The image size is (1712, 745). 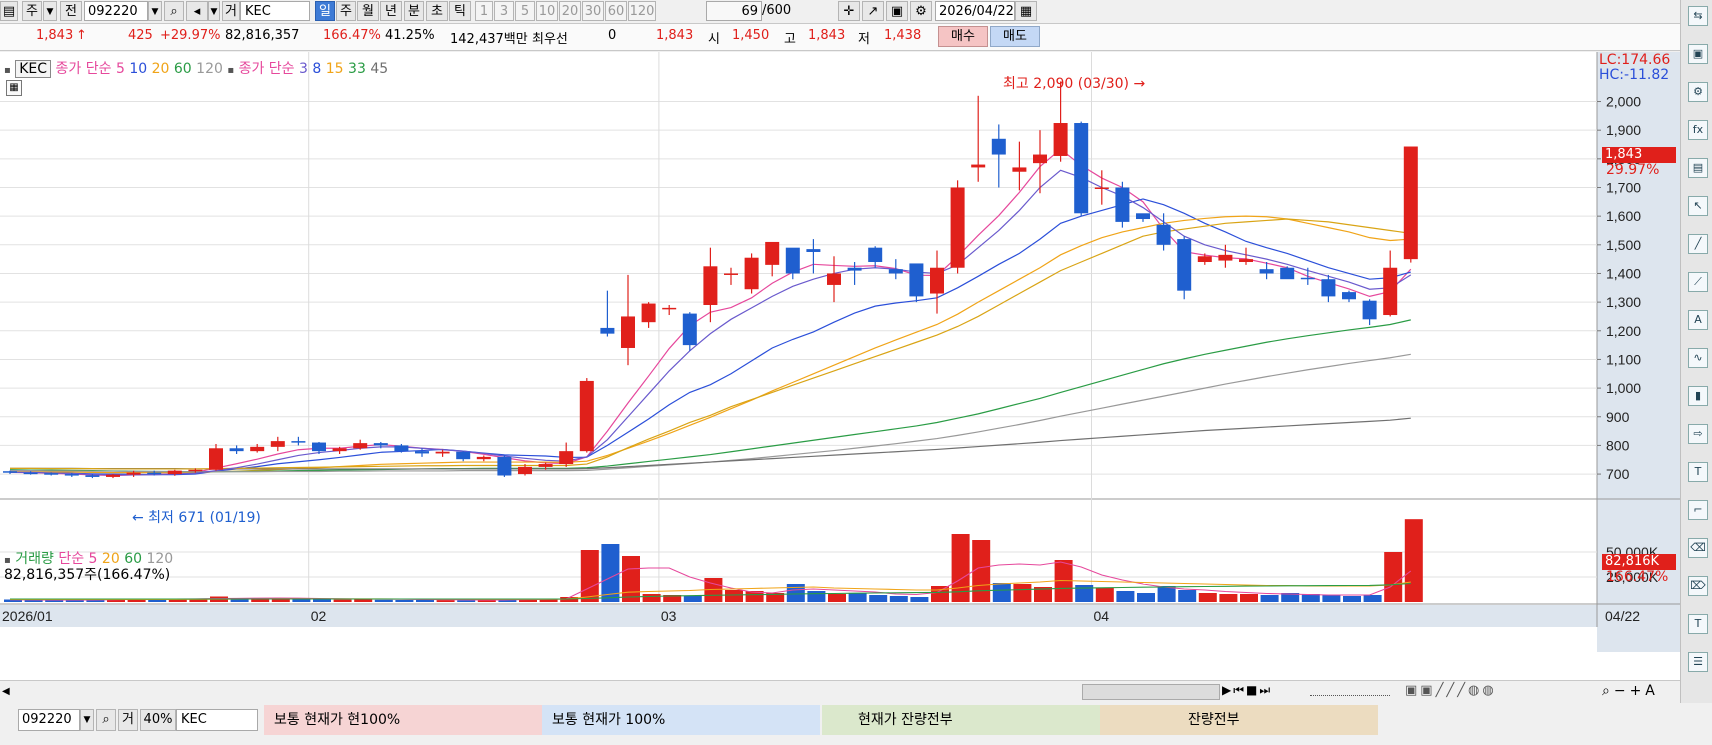 I want to click on order-code-input: 092220, so click(x=49, y=720).